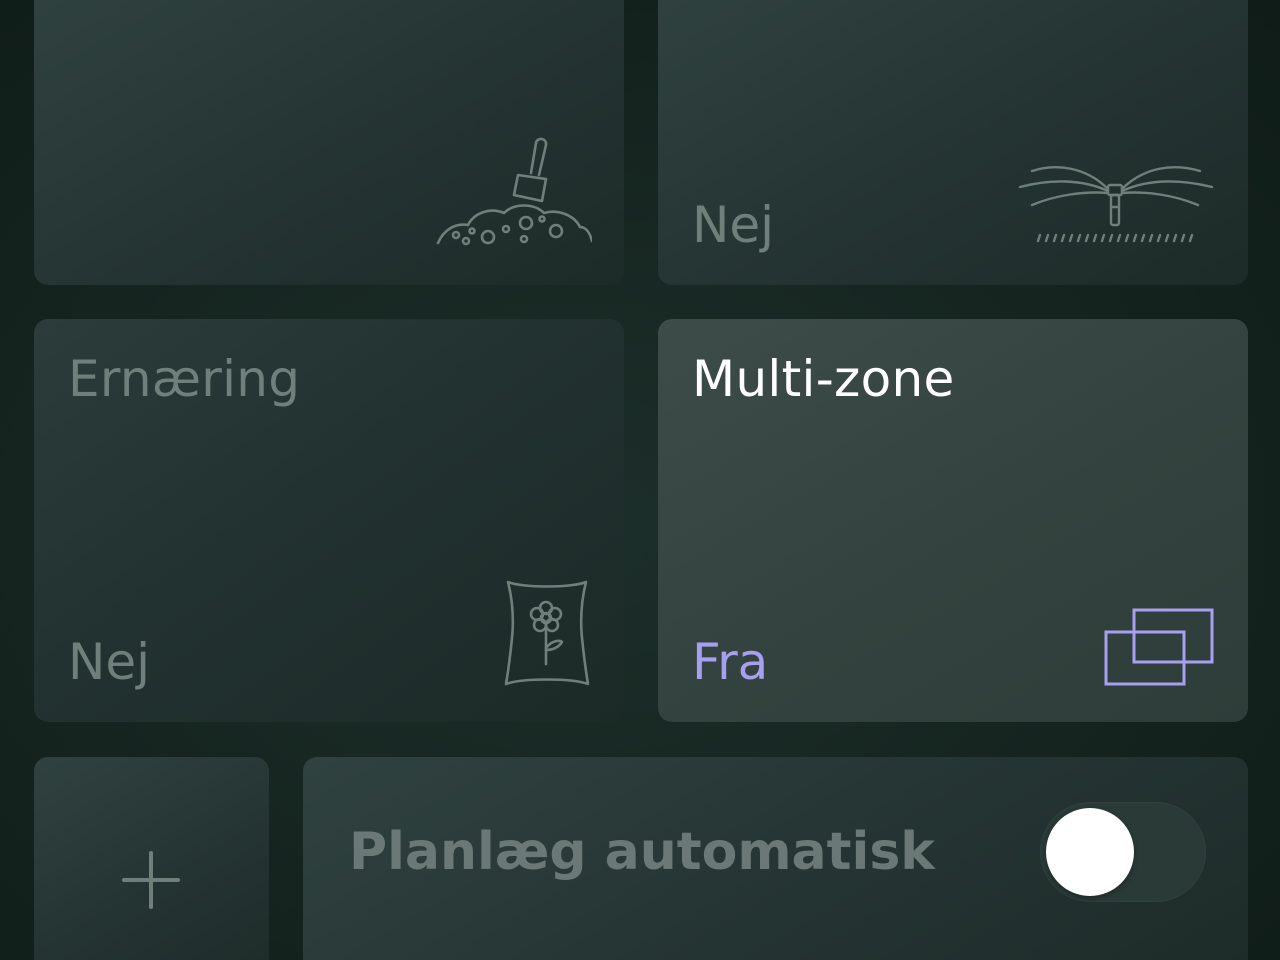 This screenshot has height=960, width=1280. I want to click on auto-schedule-label: Planlæg automatisk, so click(642, 852).